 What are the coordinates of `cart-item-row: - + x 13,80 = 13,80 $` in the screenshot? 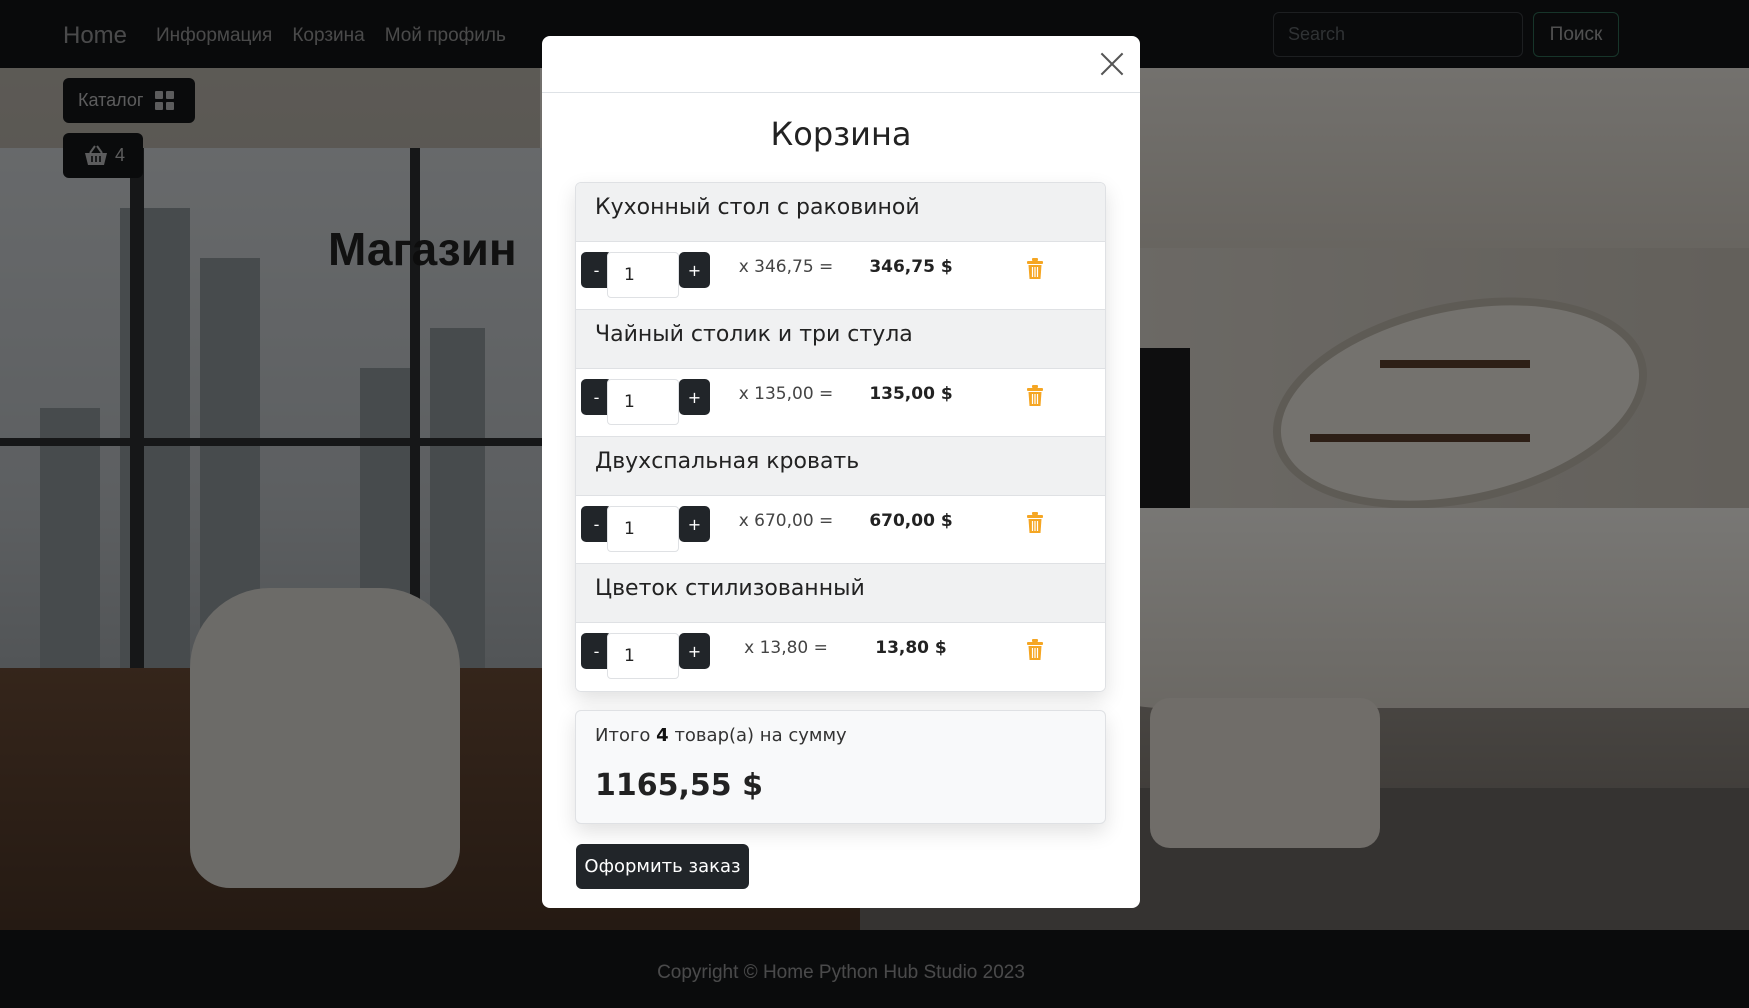 It's located at (840, 657).